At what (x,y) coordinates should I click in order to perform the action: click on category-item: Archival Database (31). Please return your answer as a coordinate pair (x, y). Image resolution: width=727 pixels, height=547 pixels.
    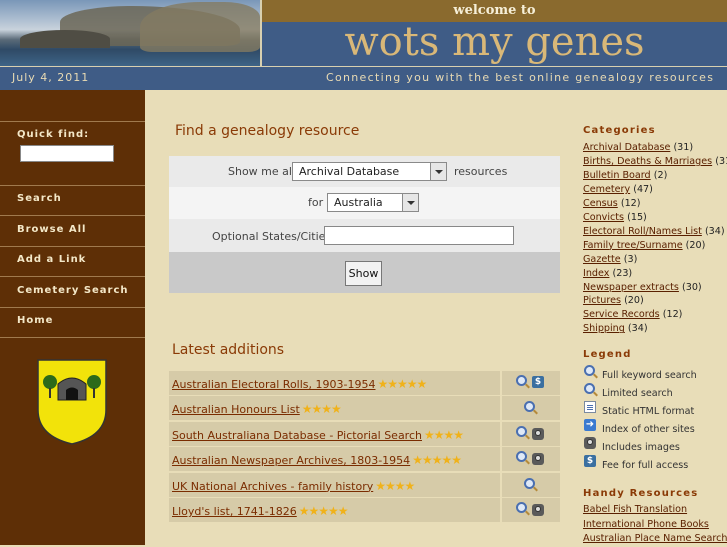
    Looking at the image, I should click on (655, 148).